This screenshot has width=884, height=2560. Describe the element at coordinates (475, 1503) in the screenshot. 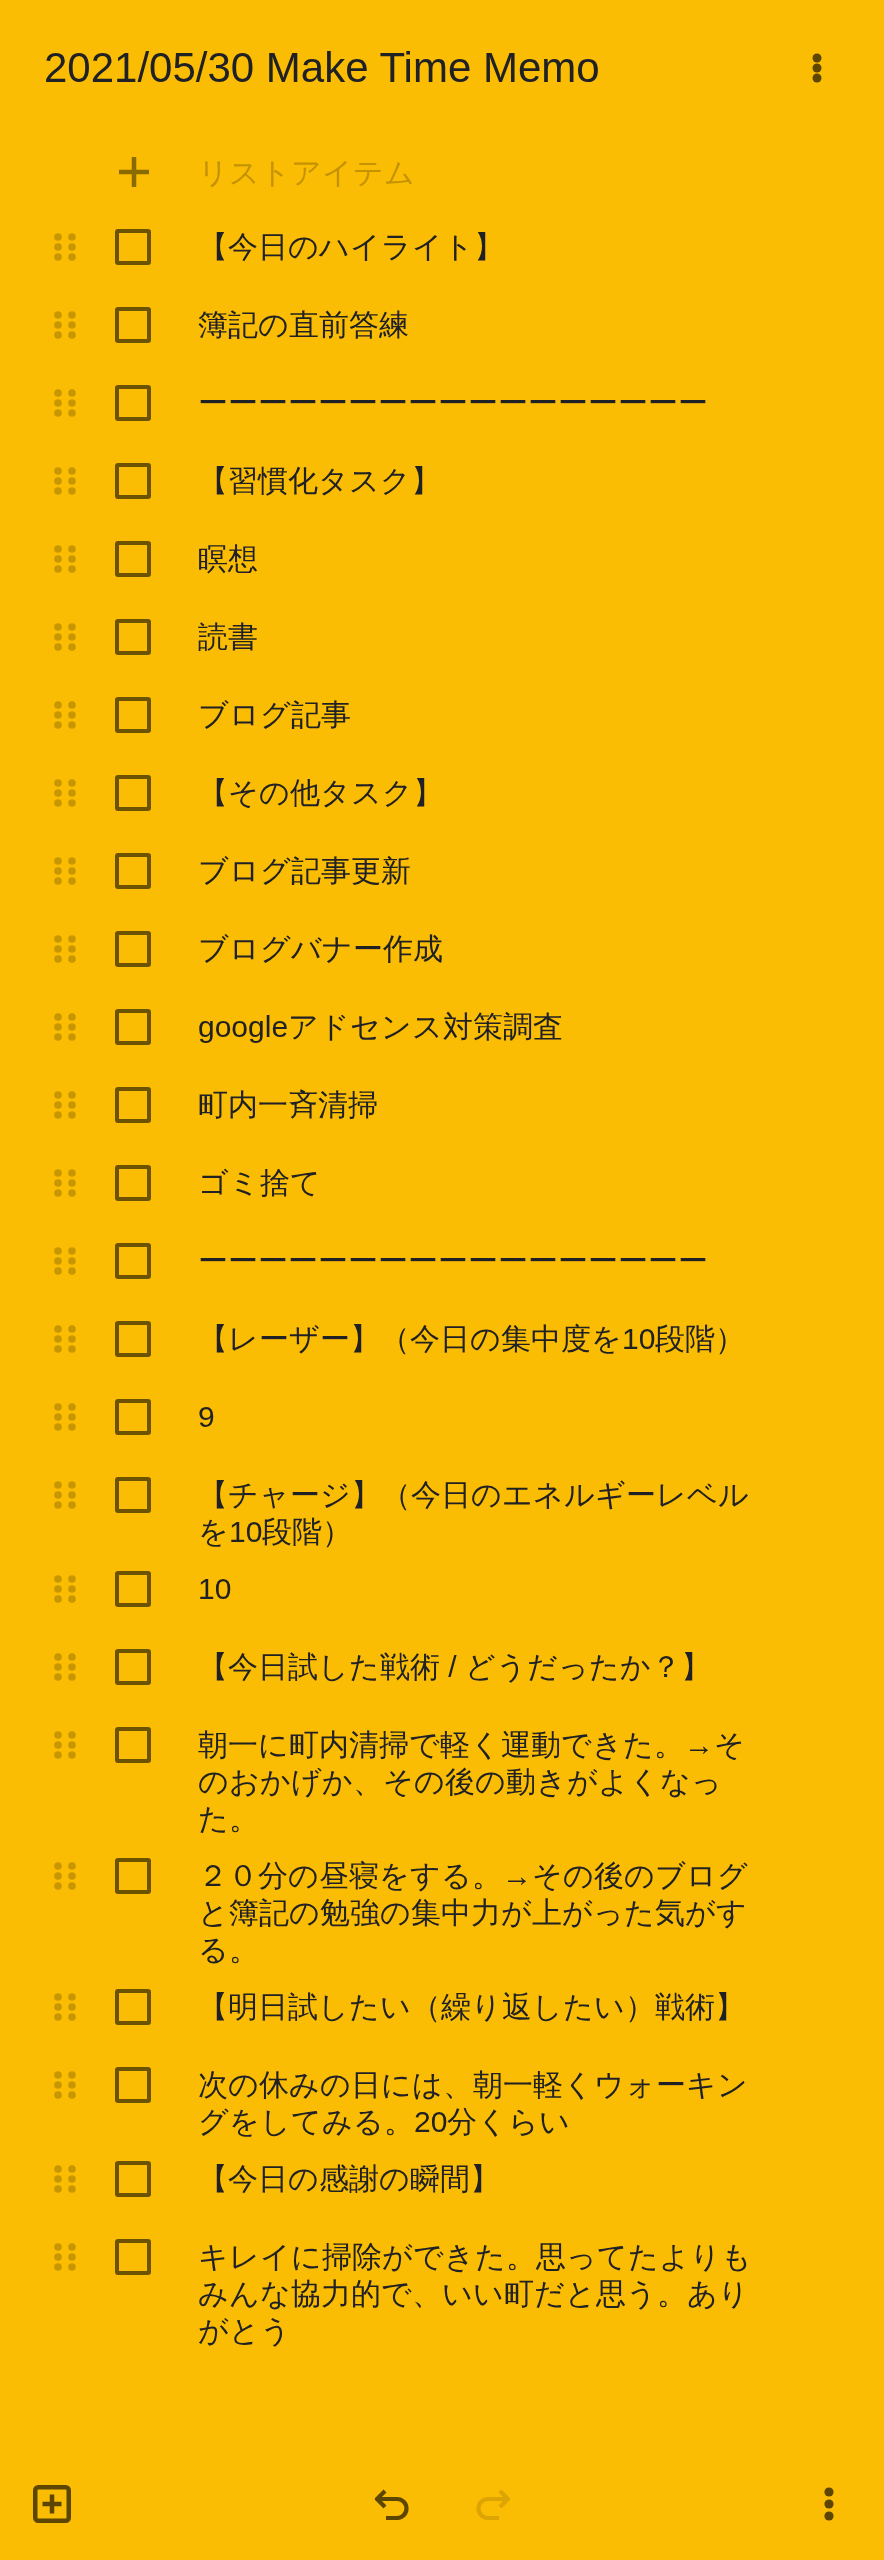

I see `list-item-text: 【チャージ】（今日のエネルギーレベルを10段階）` at that location.